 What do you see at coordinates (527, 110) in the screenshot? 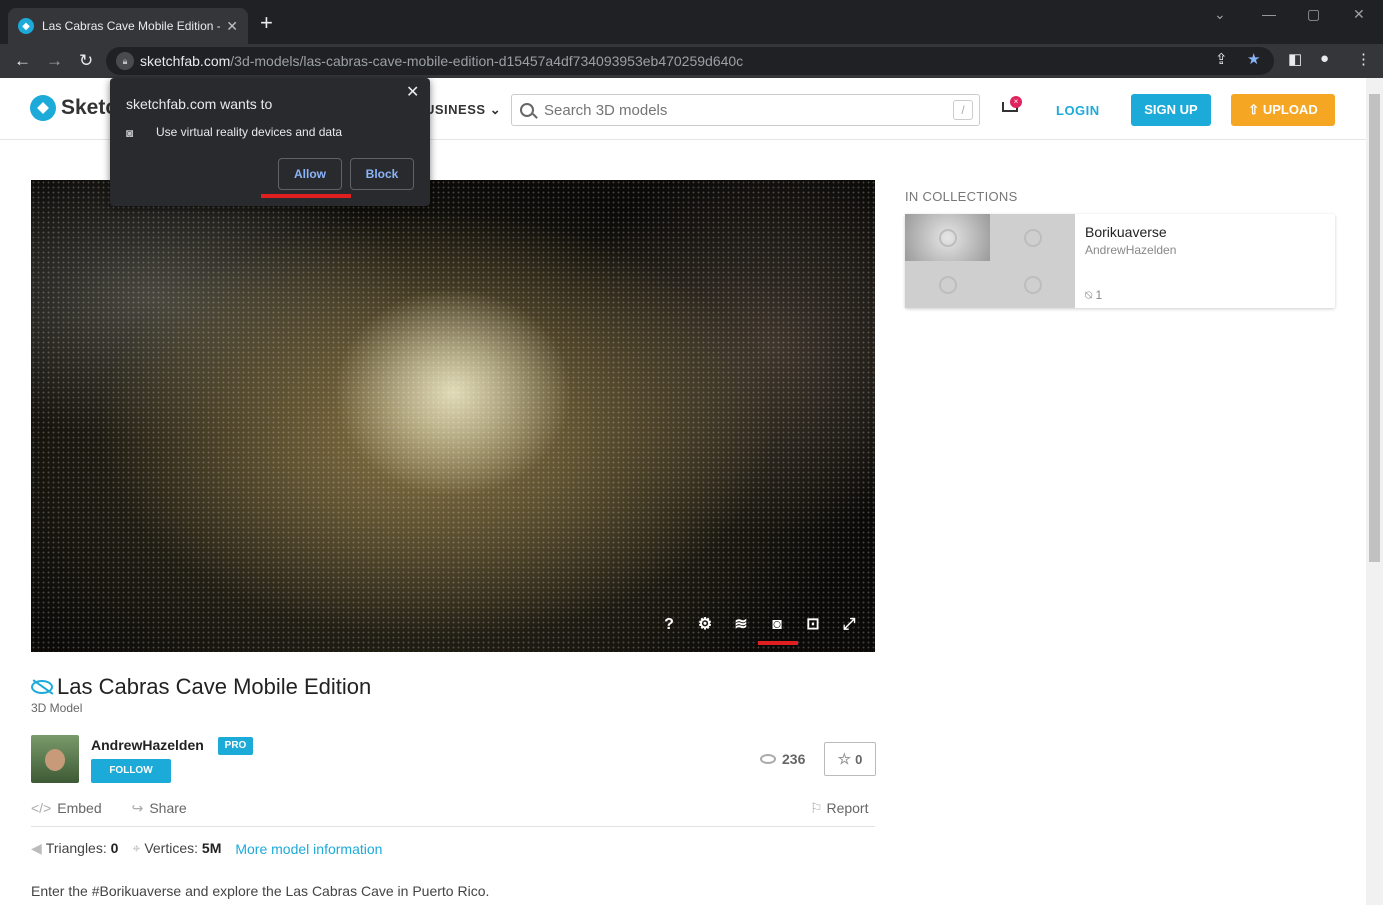
I see `search-icon` at bounding box center [527, 110].